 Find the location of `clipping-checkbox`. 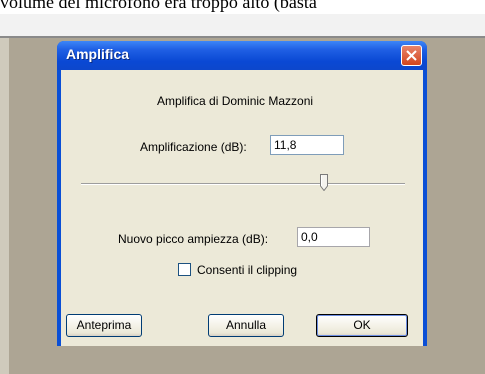

clipping-checkbox is located at coordinates (184, 269).